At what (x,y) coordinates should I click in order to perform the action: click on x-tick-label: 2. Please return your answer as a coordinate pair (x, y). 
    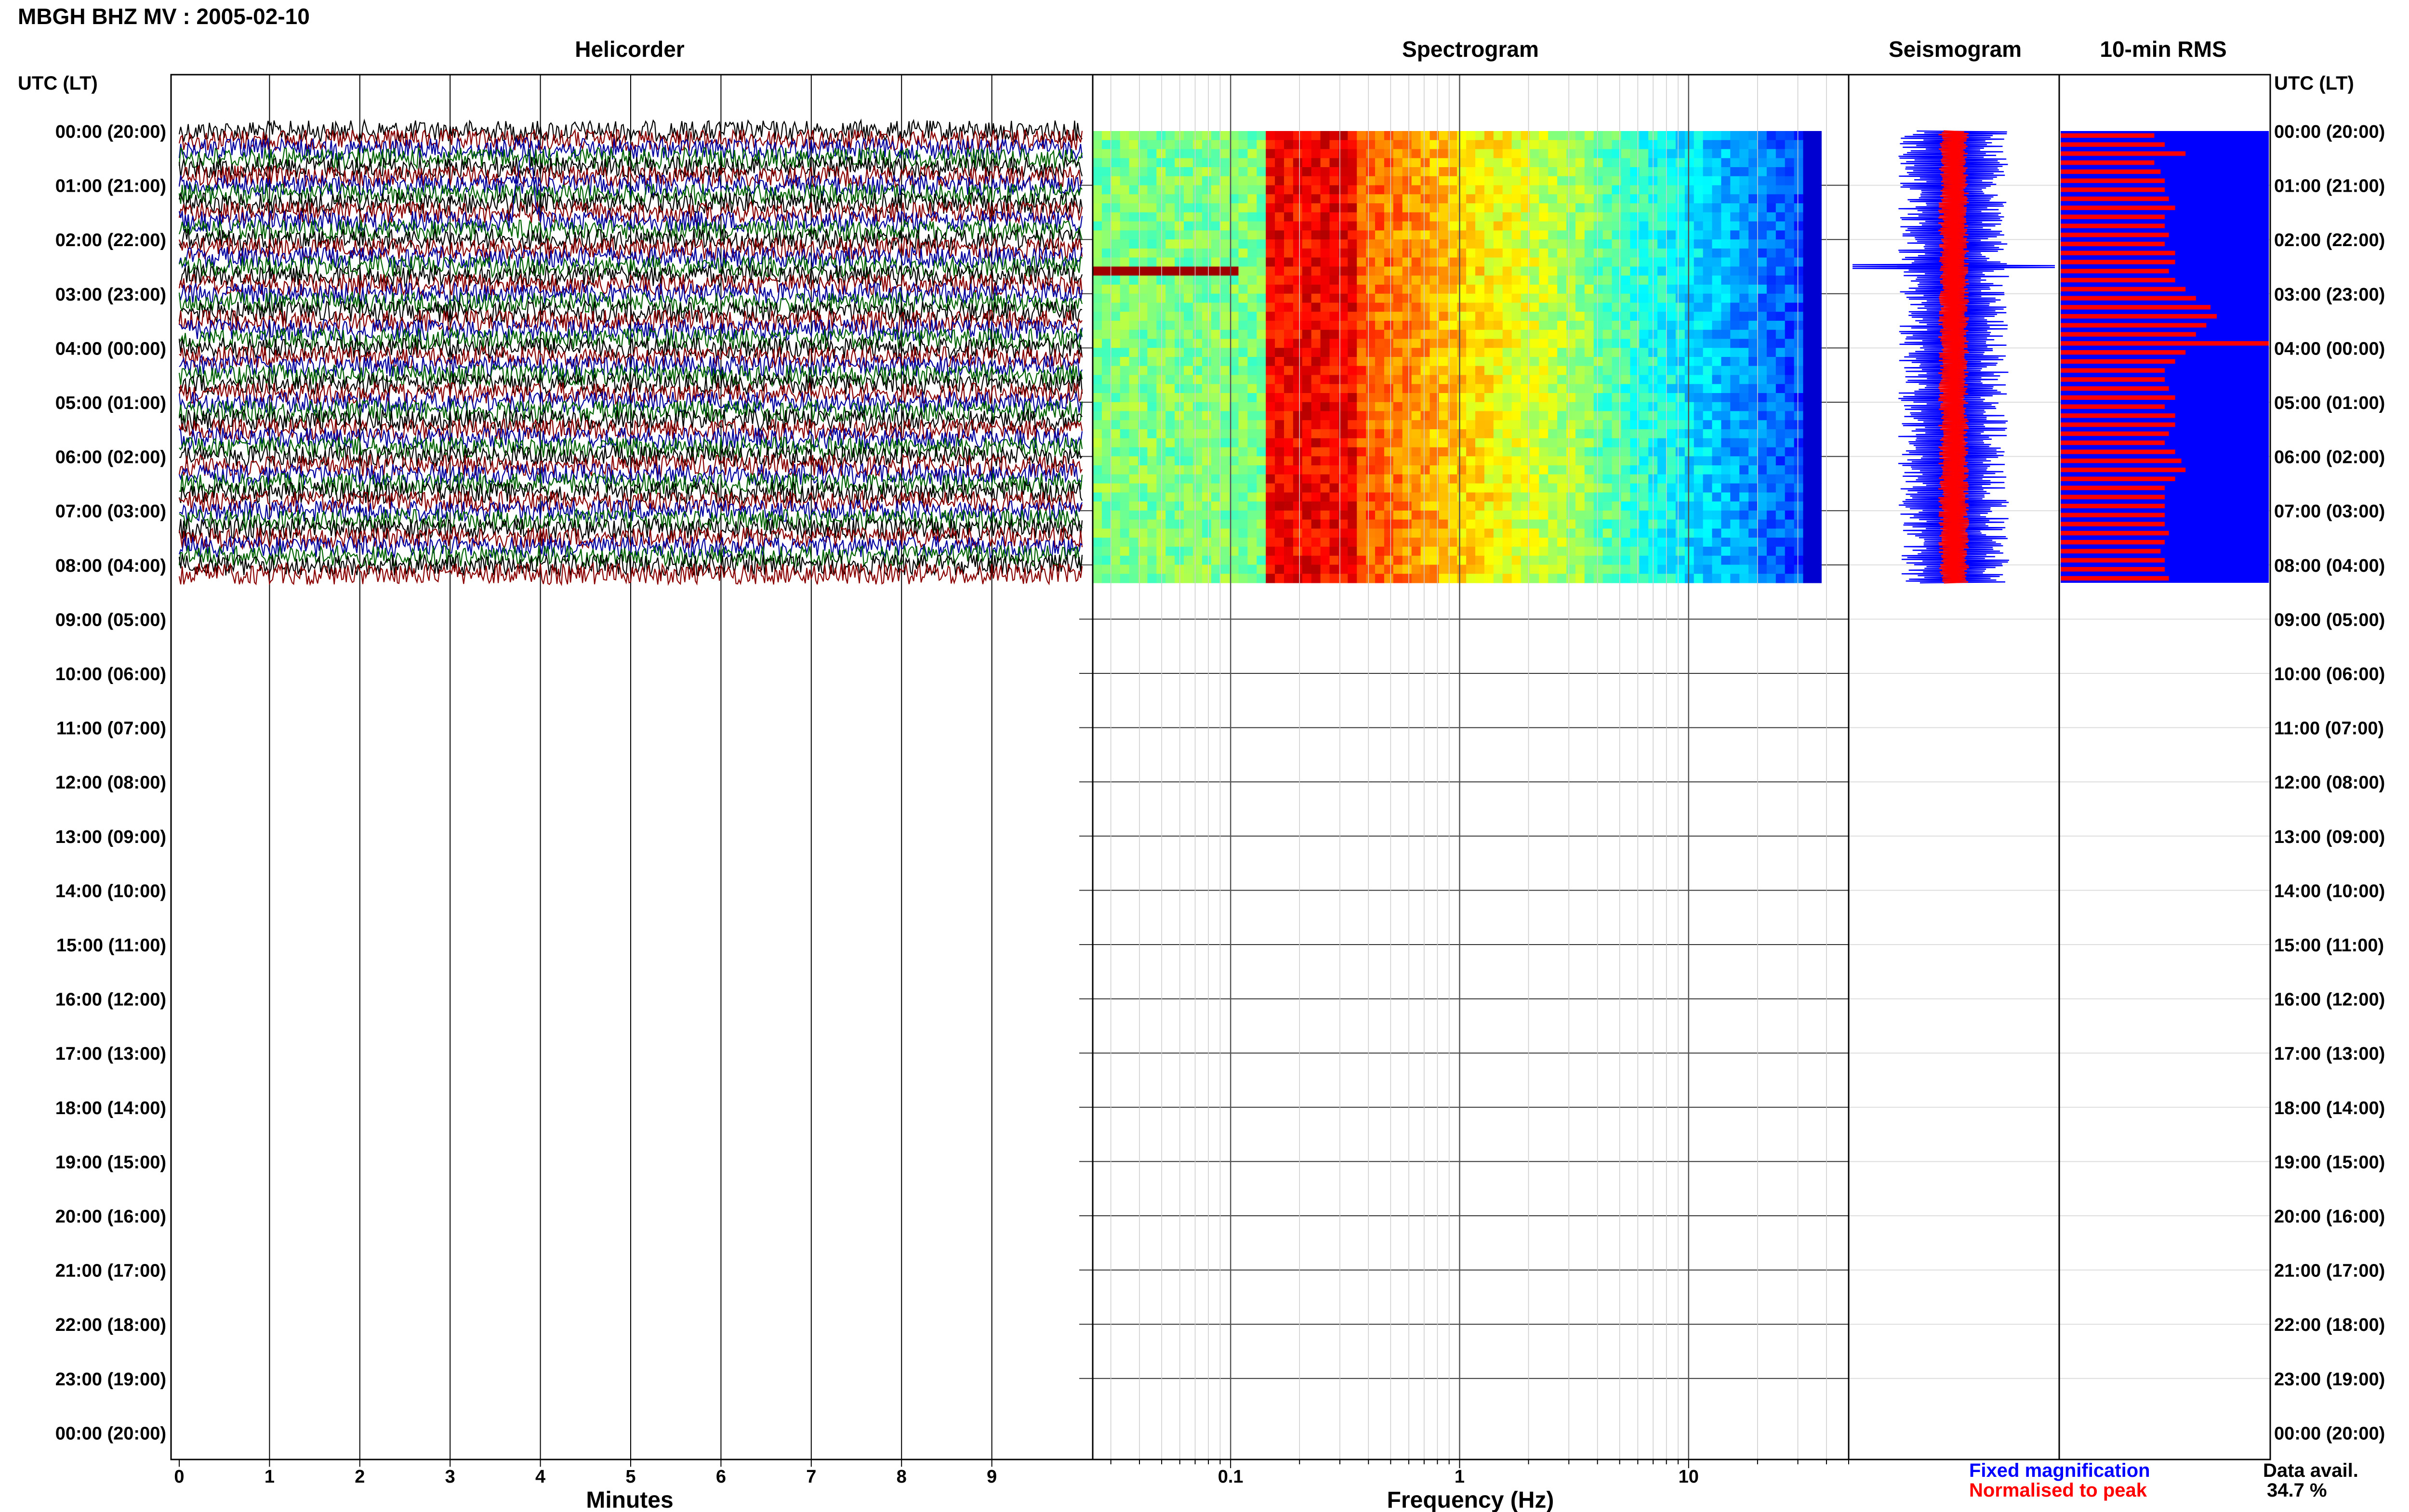
    Looking at the image, I should click on (360, 1477).